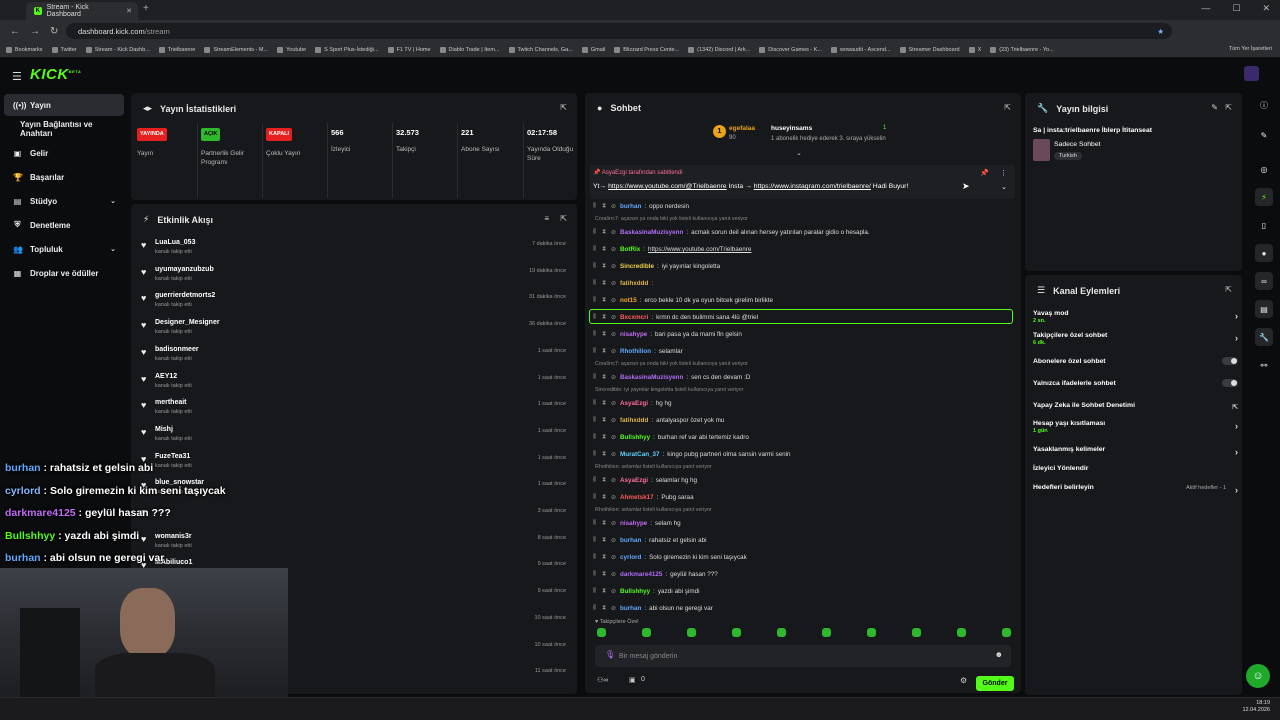 This screenshot has width=1280, height=720. Describe the element at coordinates (1135, 489) in the screenshot. I see `channel-action: Hedefleri belirleyin Aktif hedefler - 1 ›` at that location.